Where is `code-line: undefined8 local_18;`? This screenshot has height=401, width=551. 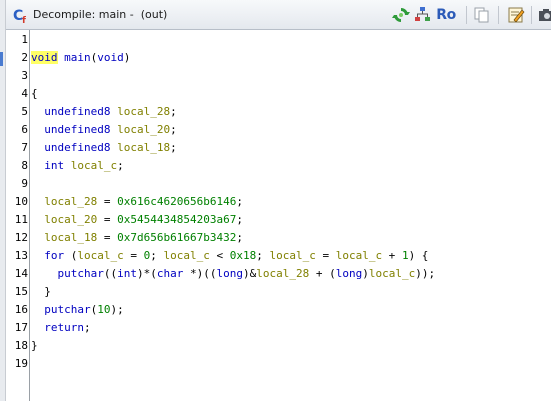
code-line: undefined8 local_18; is located at coordinates (104, 148).